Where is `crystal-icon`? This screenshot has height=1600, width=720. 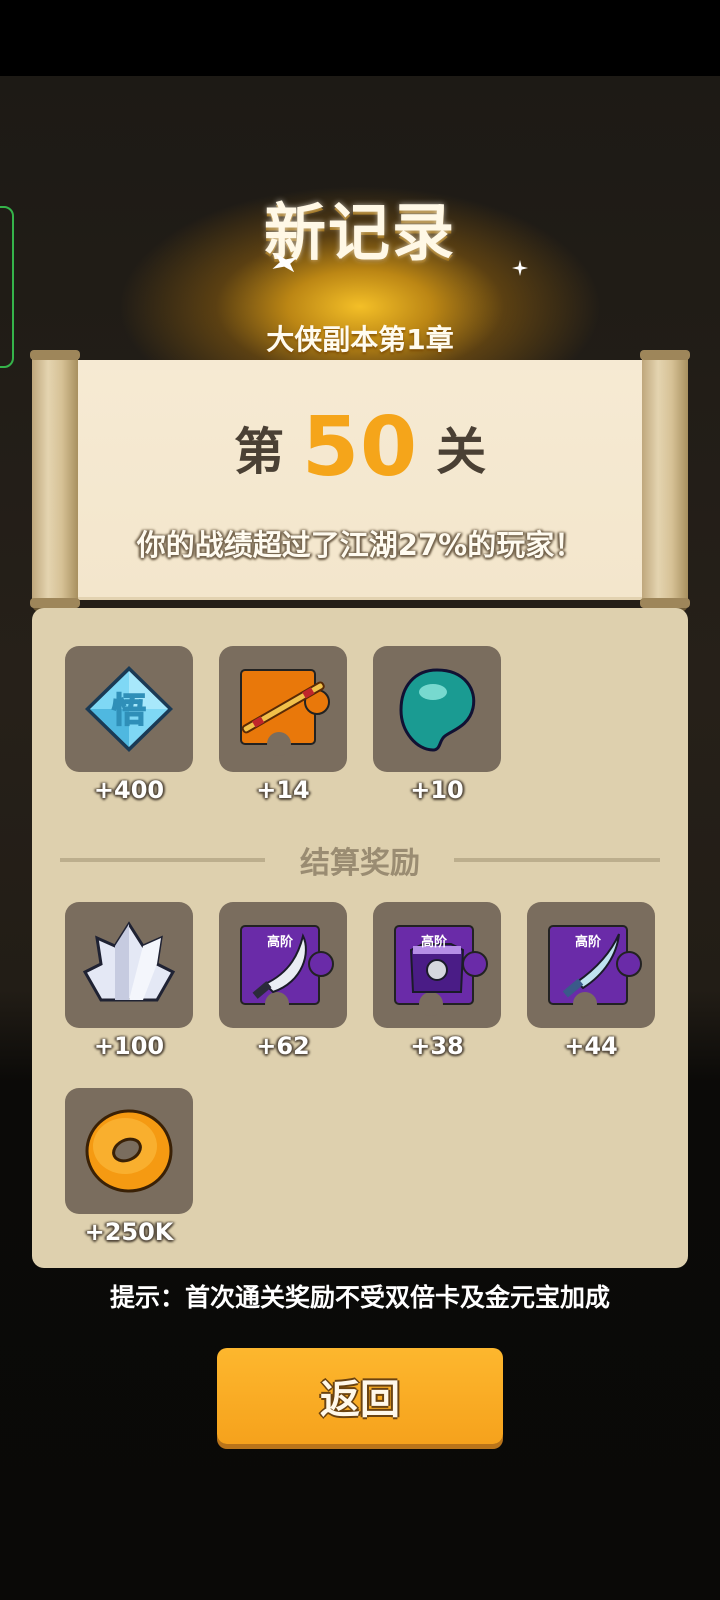
crystal-icon is located at coordinates (129, 961).